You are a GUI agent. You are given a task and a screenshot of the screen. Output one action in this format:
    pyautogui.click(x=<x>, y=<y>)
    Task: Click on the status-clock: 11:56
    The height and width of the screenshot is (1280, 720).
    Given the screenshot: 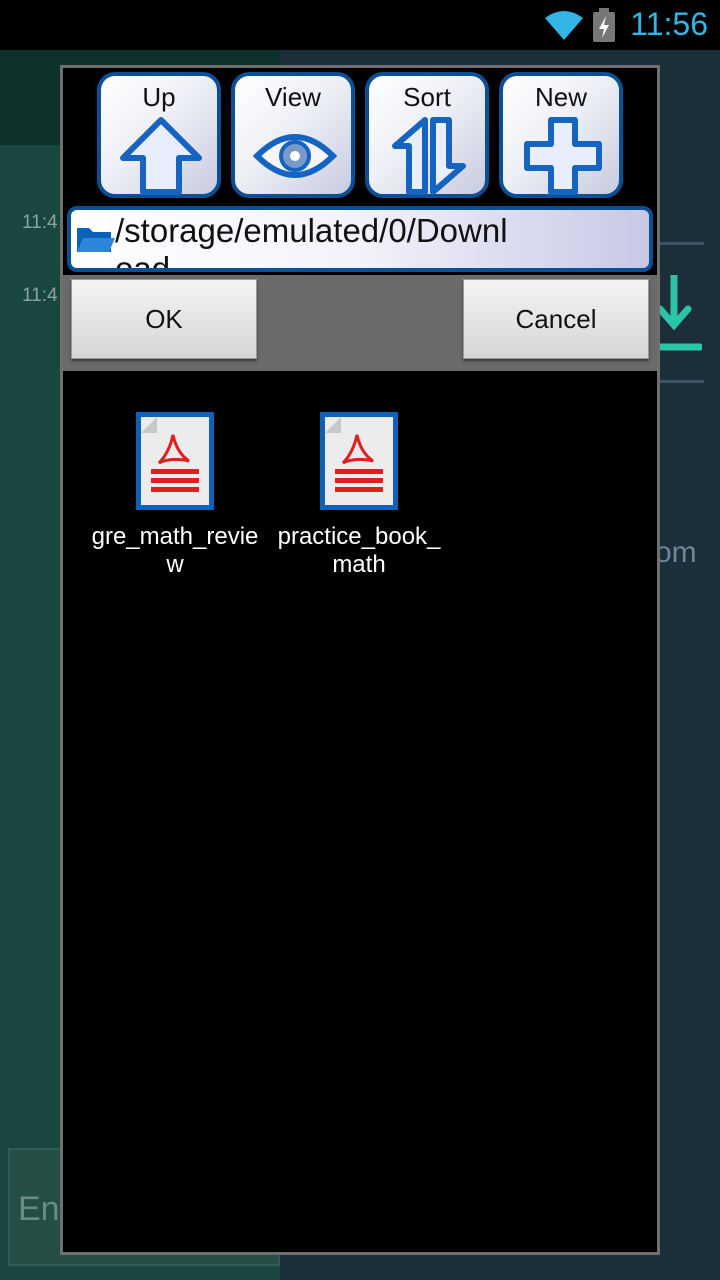 What is the action you would take?
    pyautogui.click(x=669, y=24)
    